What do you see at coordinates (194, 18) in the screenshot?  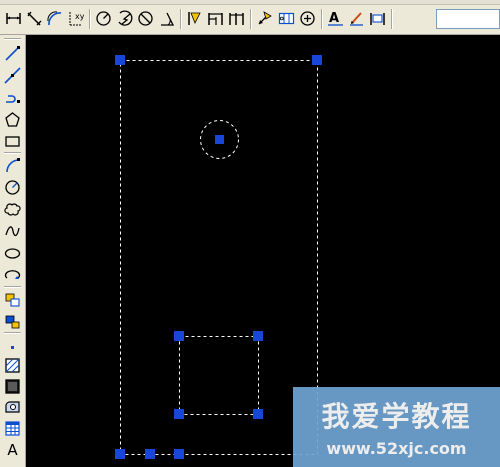 I see `quick-dimension-icon` at bounding box center [194, 18].